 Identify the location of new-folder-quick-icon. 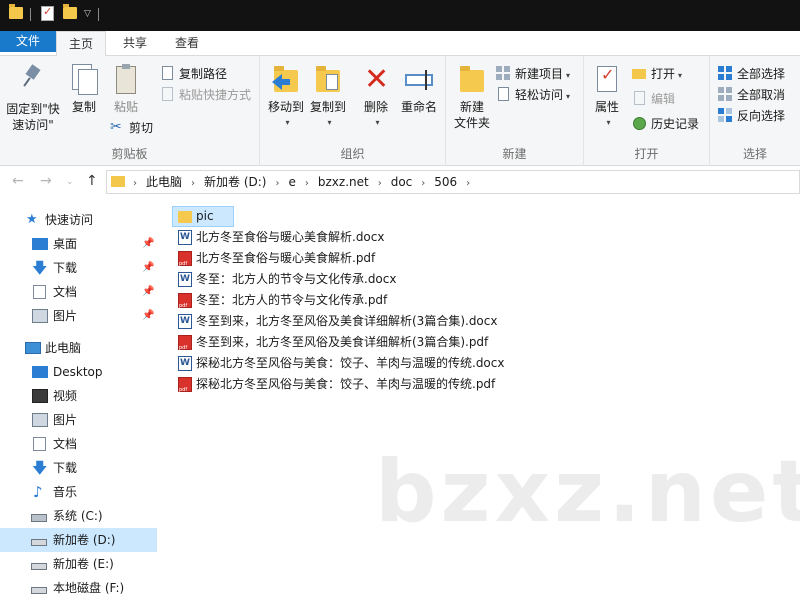
(70, 11).